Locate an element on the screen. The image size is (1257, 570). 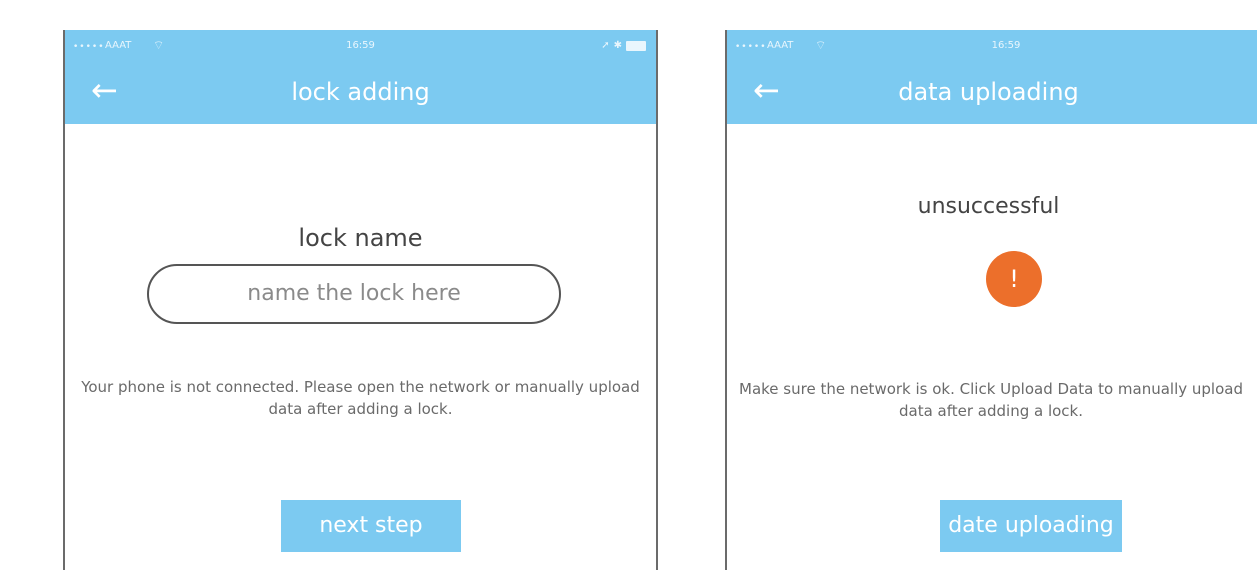
status-bar: ••••• AAAT ⌔ 16:59 ➚ is located at coordinates (992, 47).